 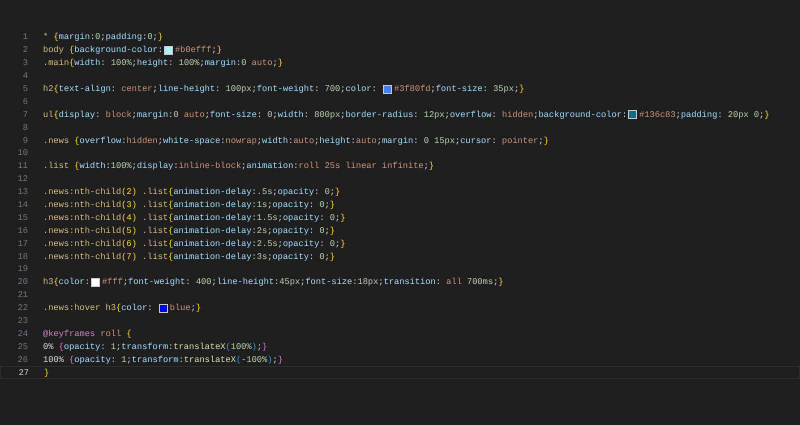 What do you see at coordinates (25, 76) in the screenshot?
I see `line-number: 4` at bounding box center [25, 76].